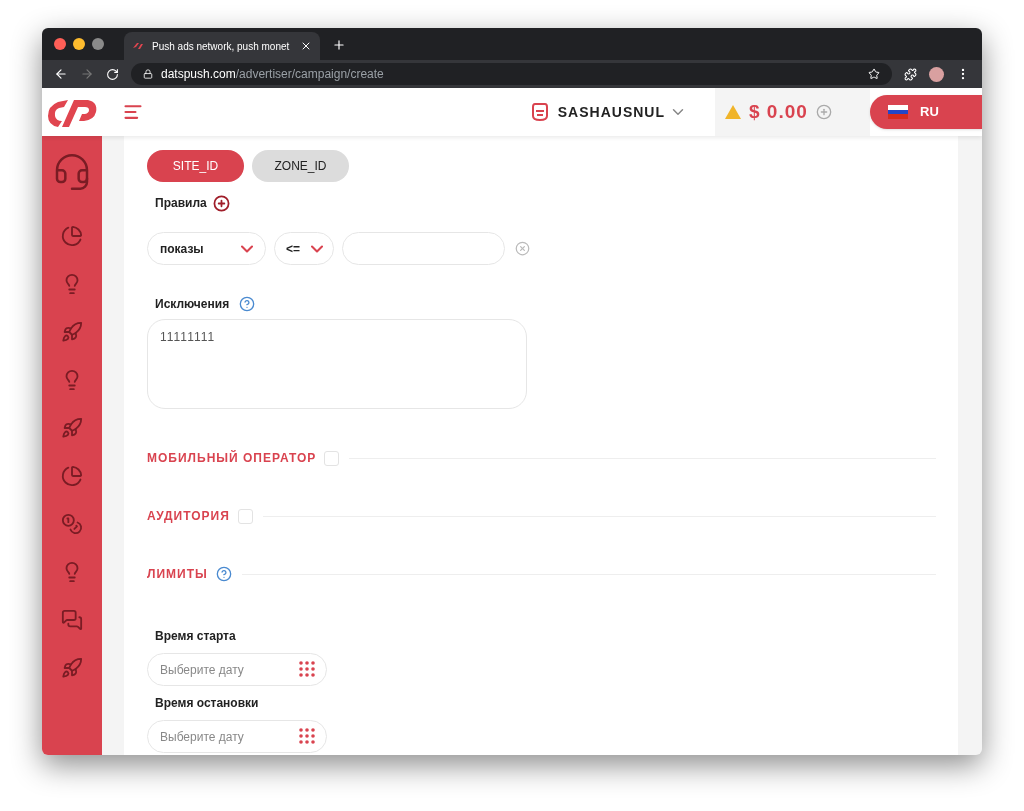  I want to click on section-heading: ЛИМИТЫ, so click(177, 574).